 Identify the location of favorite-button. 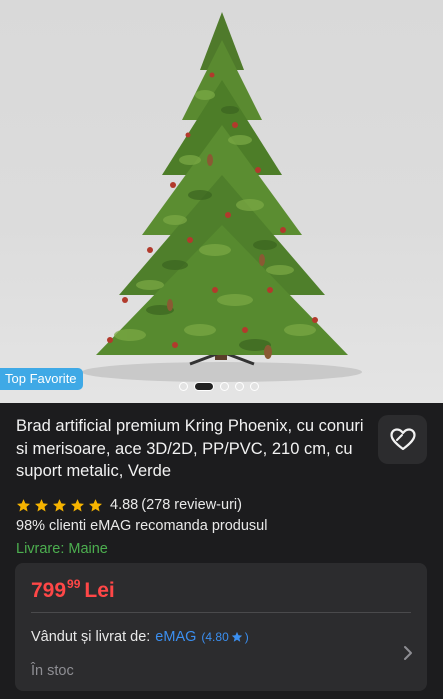
(402, 439).